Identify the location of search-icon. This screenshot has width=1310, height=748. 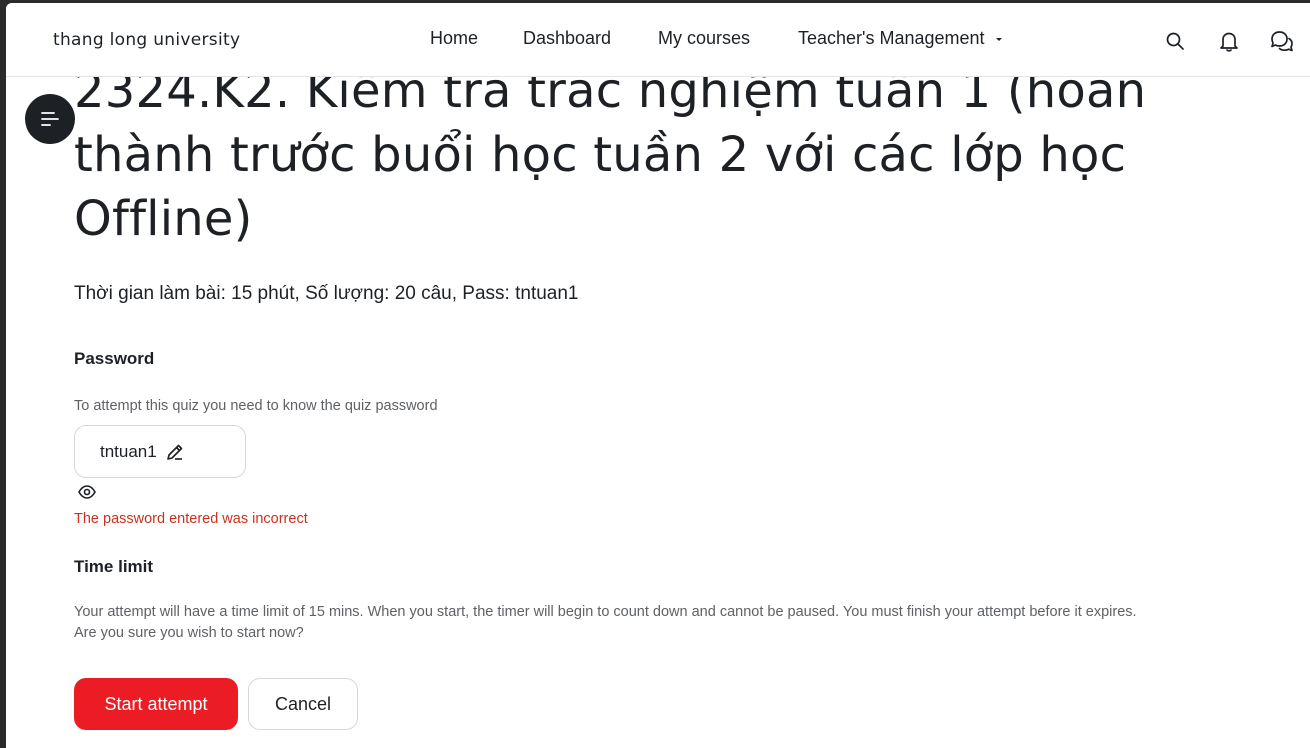
(1175, 41).